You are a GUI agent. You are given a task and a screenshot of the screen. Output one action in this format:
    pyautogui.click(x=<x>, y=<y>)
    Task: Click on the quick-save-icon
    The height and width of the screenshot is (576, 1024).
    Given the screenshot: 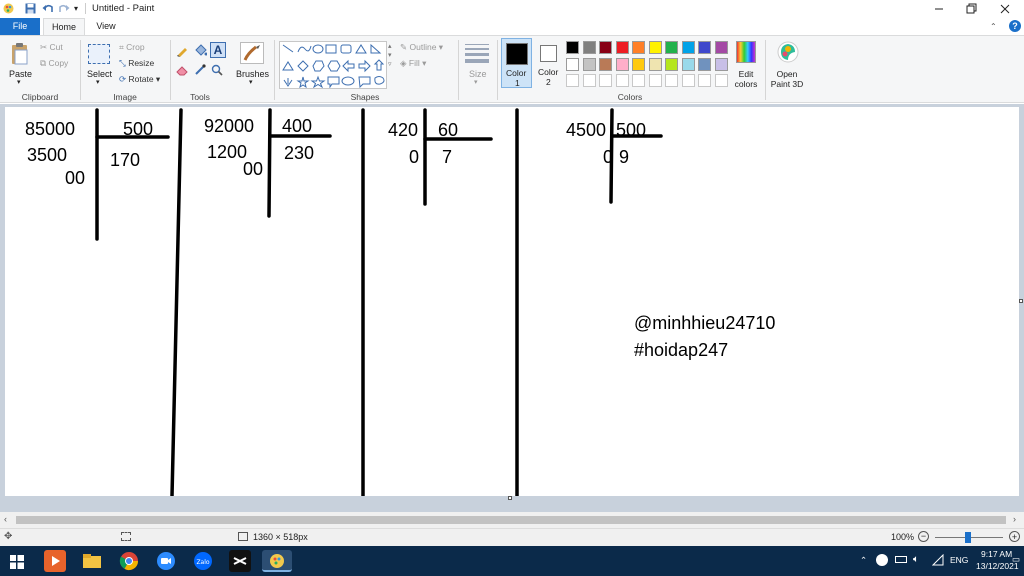 What is the action you would take?
    pyautogui.click(x=30, y=9)
    